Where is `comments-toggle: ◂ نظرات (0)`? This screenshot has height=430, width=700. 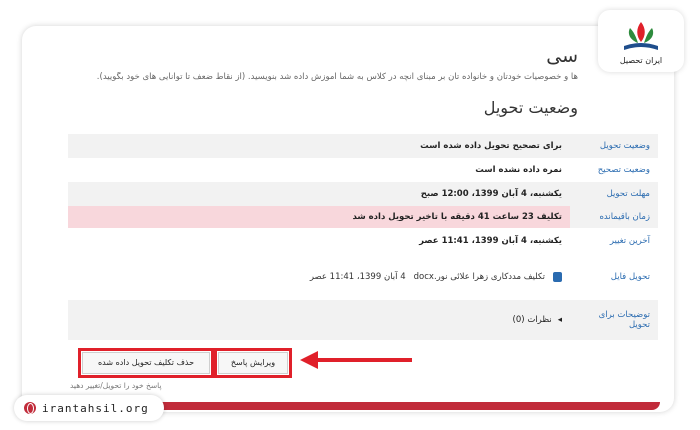 comments-toggle: ◂ نظرات (0) is located at coordinates (319, 320).